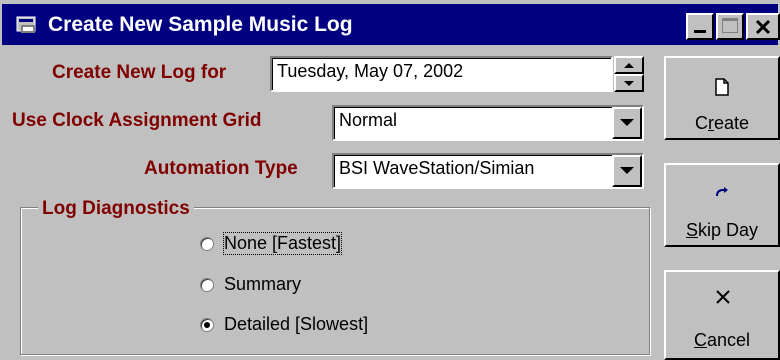 The width and height of the screenshot is (780, 360). I want to click on radio-selected-dot, so click(207, 325).